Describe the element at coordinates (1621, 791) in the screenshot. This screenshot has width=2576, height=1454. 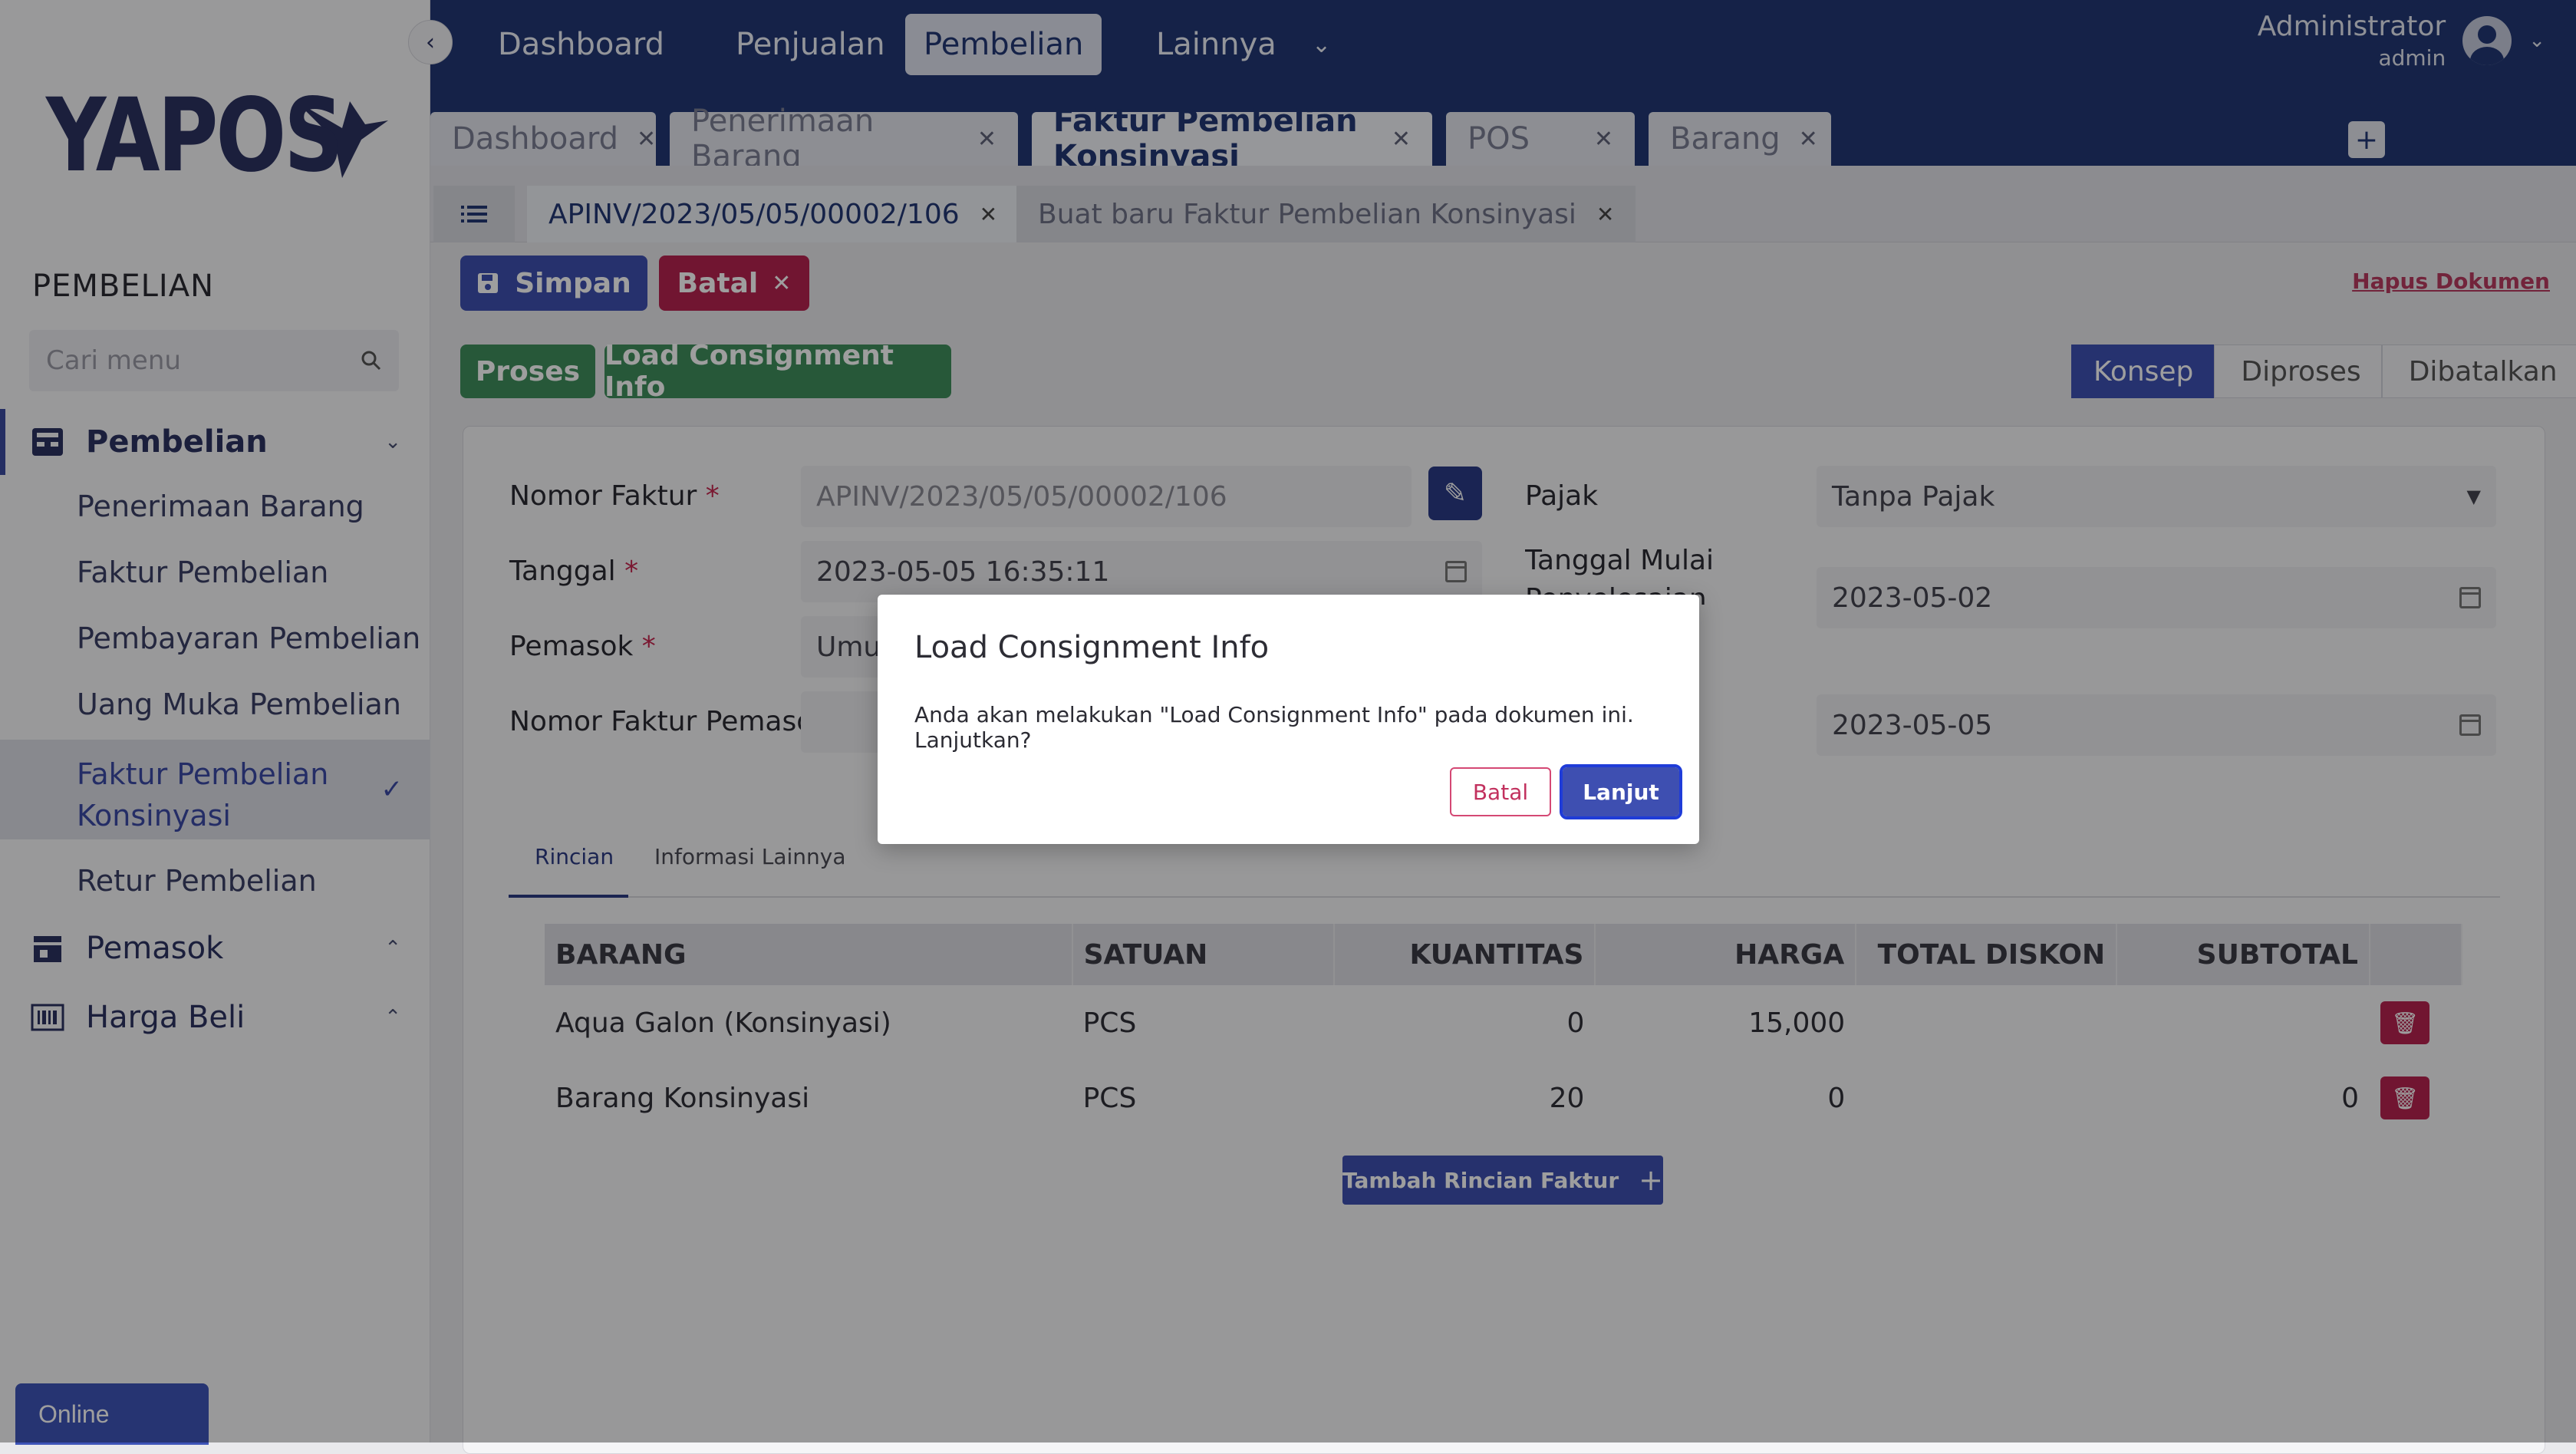
I see `dialog-confirm-button: Lanjut` at that location.